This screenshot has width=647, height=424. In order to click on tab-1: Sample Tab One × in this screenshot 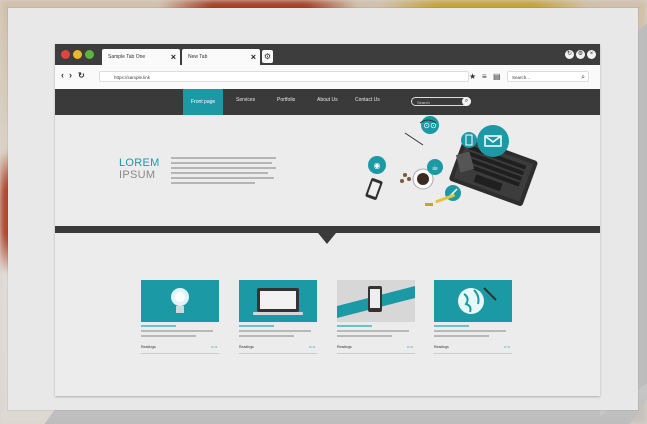, I will do `click(141, 57)`.